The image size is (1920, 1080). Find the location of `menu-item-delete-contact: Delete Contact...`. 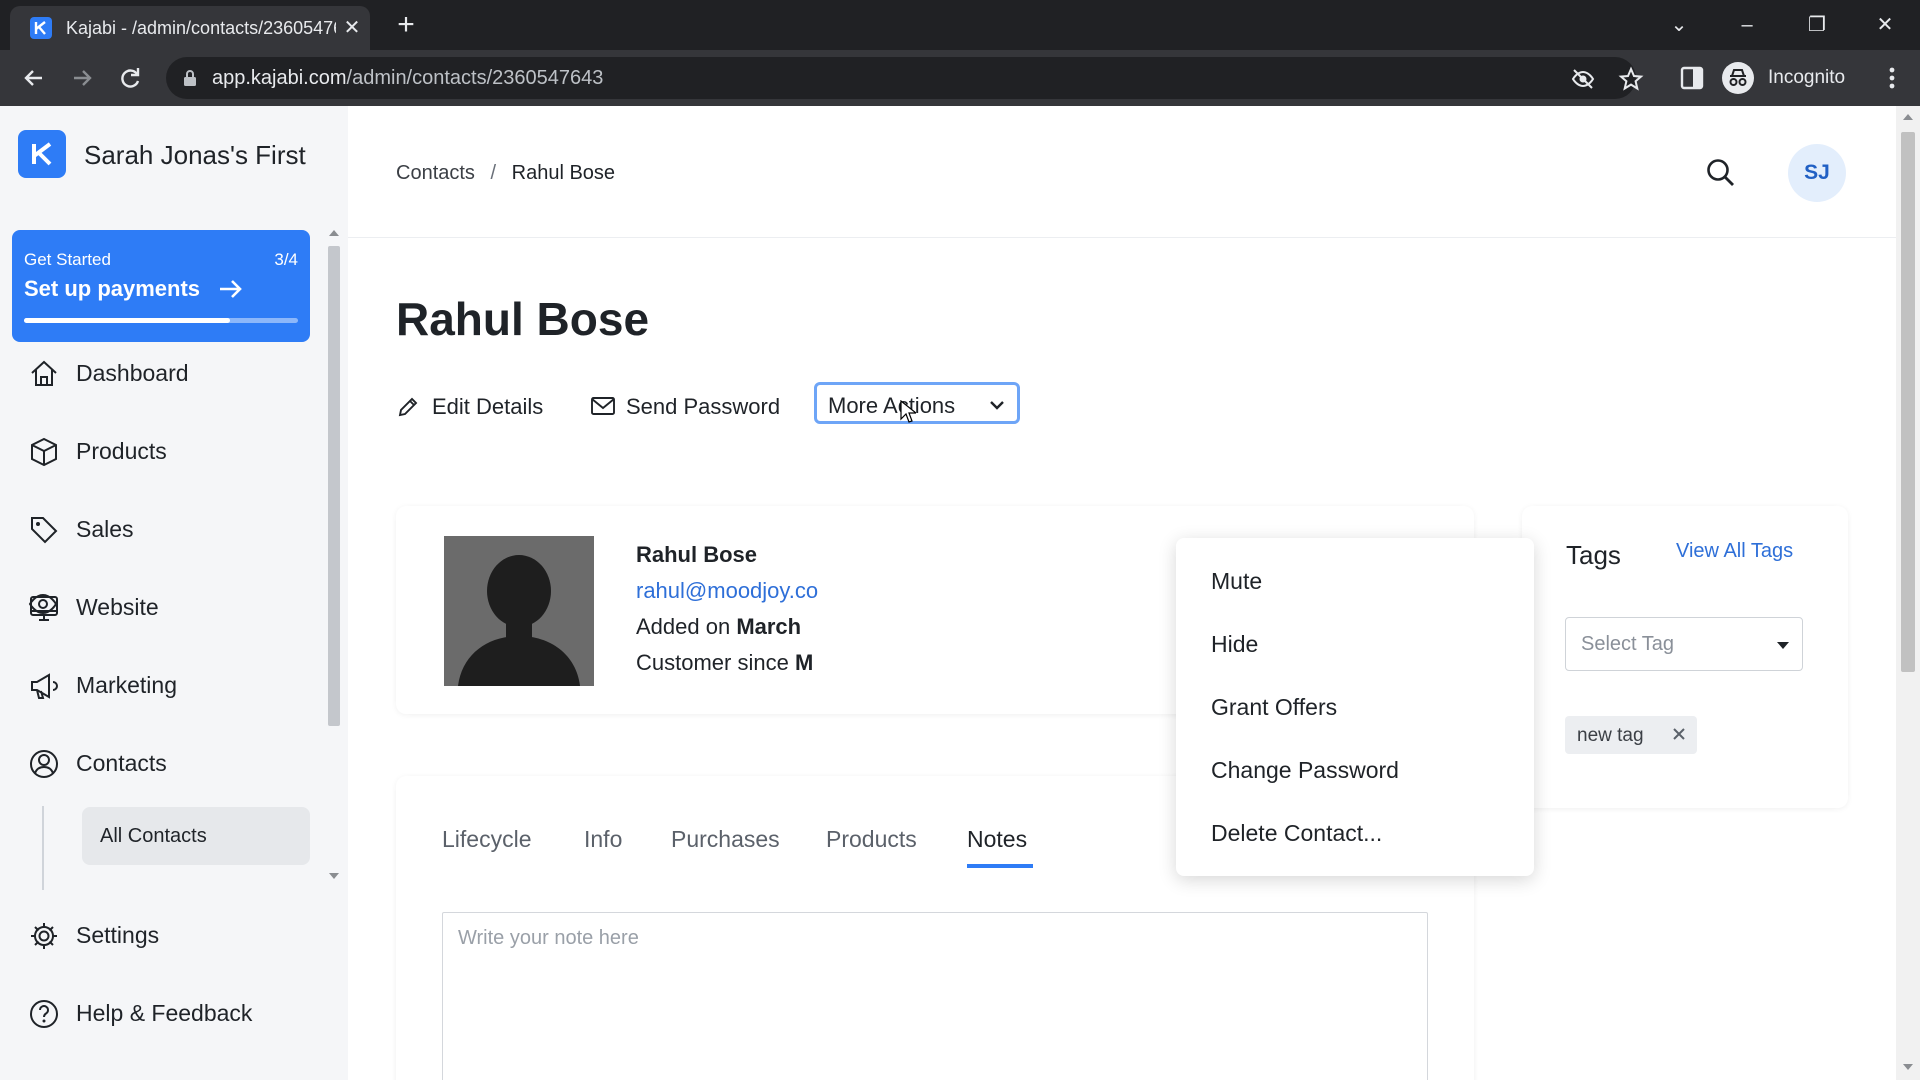

menu-item-delete-contact: Delete Contact... is located at coordinates (1296, 833).